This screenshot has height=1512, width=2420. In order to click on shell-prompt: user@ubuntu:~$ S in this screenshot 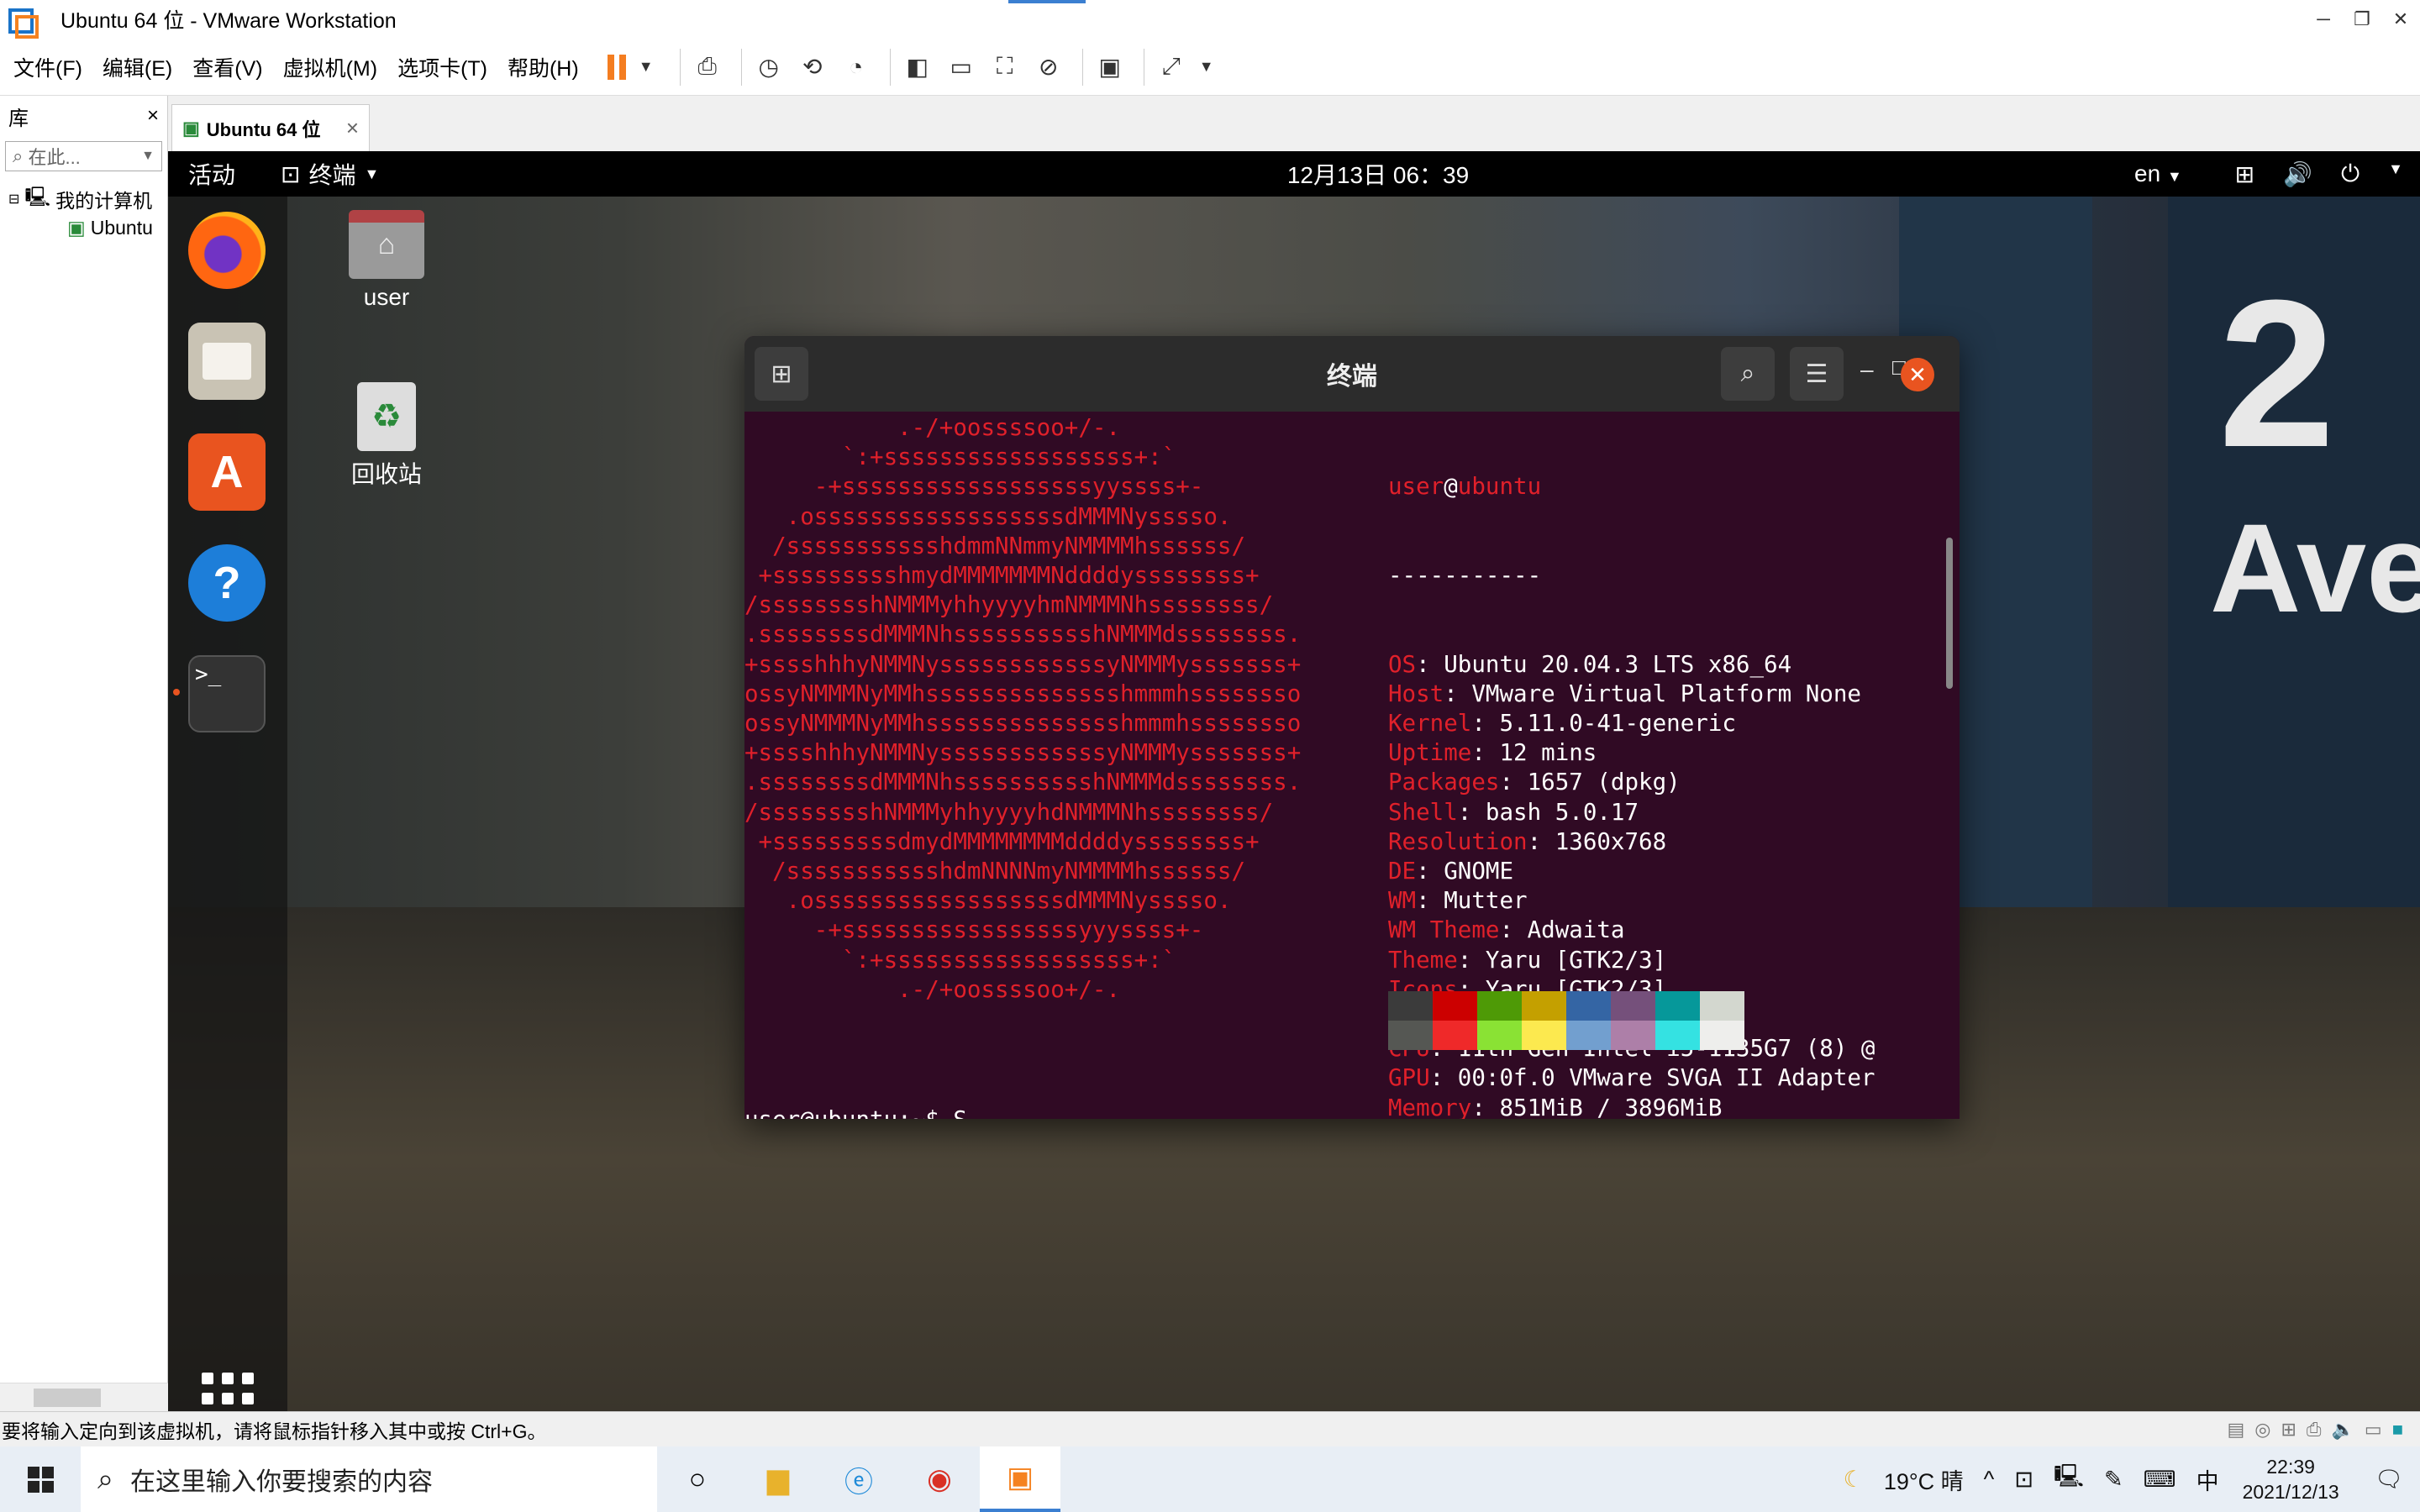, I will do `click(855, 1112)`.